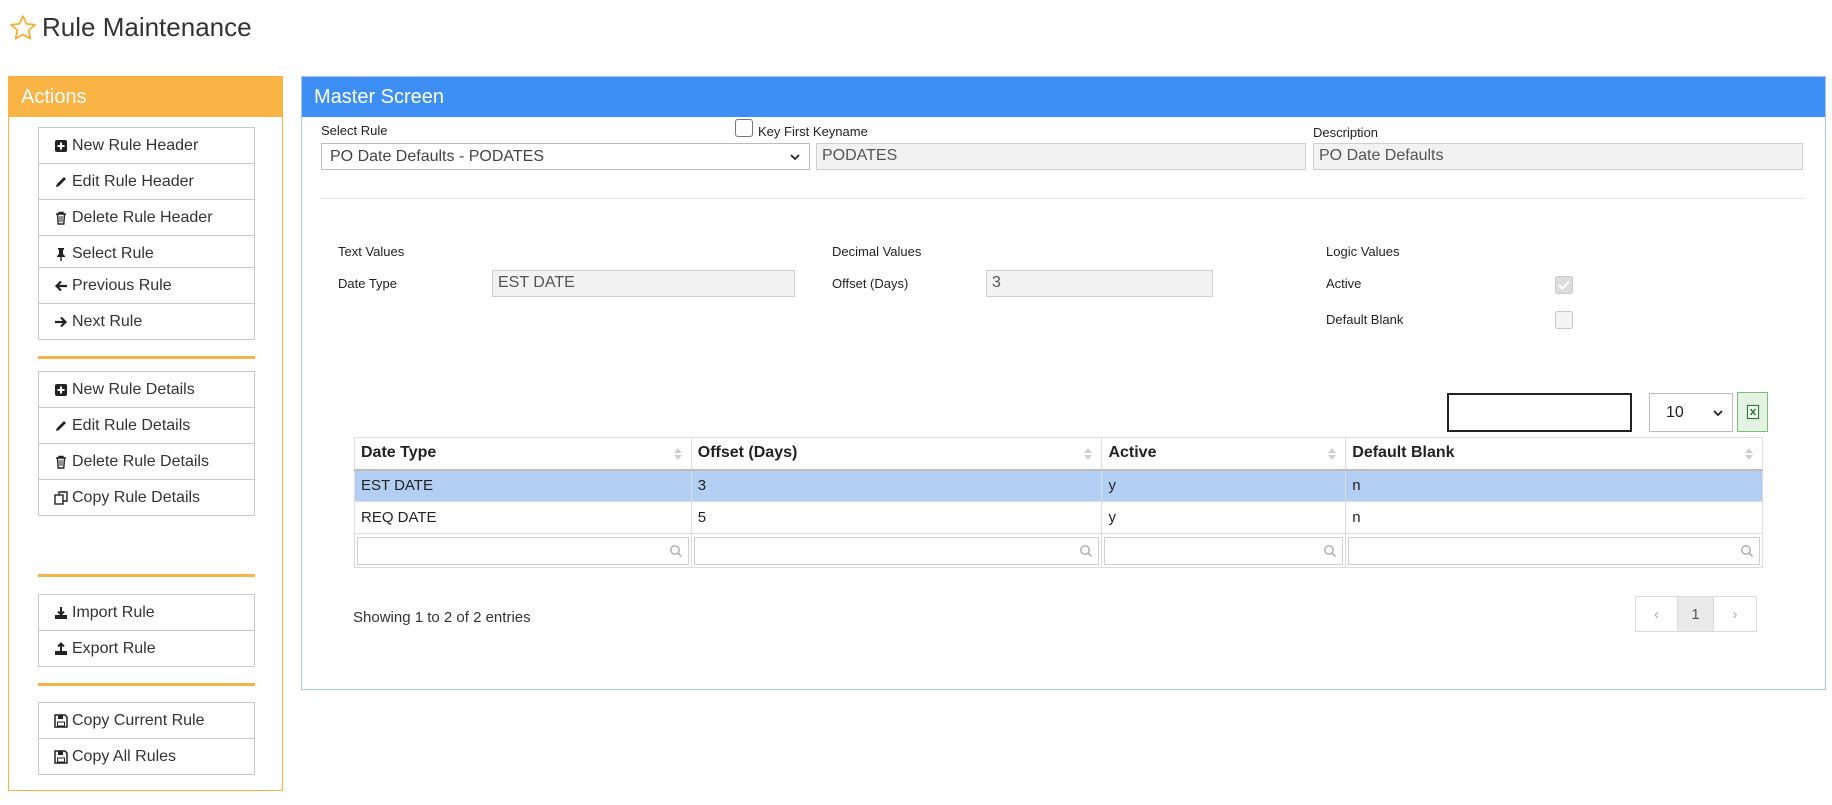  What do you see at coordinates (1554, 454) in the screenshot?
I see `column-header-default-blank: Default Blank` at bounding box center [1554, 454].